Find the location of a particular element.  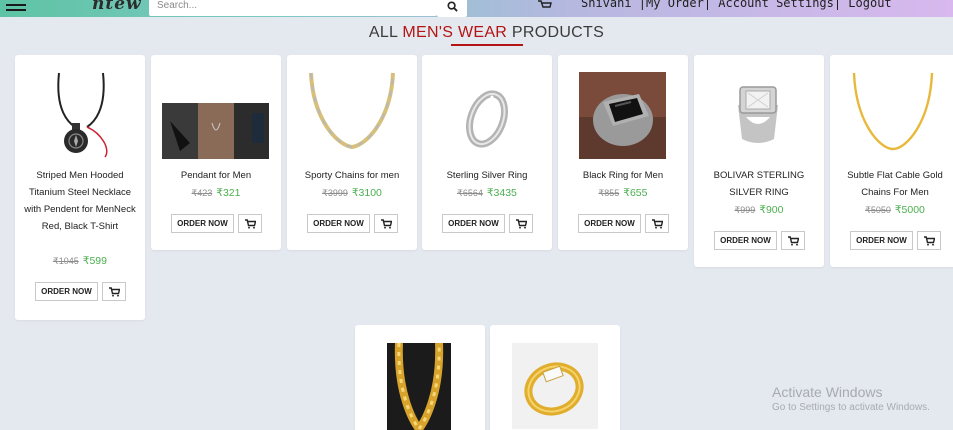

sale-price: ₹599 is located at coordinates (94, 261).